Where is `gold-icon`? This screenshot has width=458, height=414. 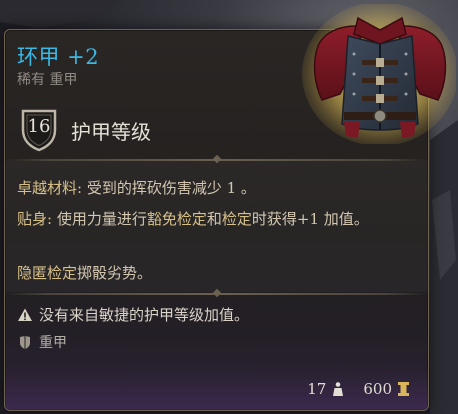
gold-icon is located at coordinates (403, 389).